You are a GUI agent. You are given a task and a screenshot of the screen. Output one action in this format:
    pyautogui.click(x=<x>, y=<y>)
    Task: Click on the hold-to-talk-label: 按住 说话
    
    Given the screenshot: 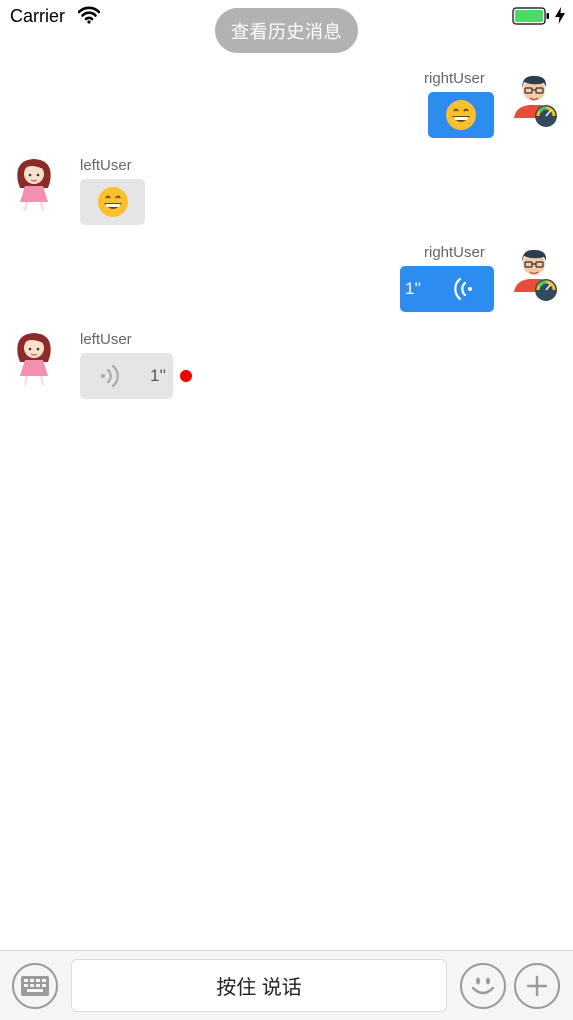 What is the action you would take?
    pyautogui.click(x=259, y=988)
    